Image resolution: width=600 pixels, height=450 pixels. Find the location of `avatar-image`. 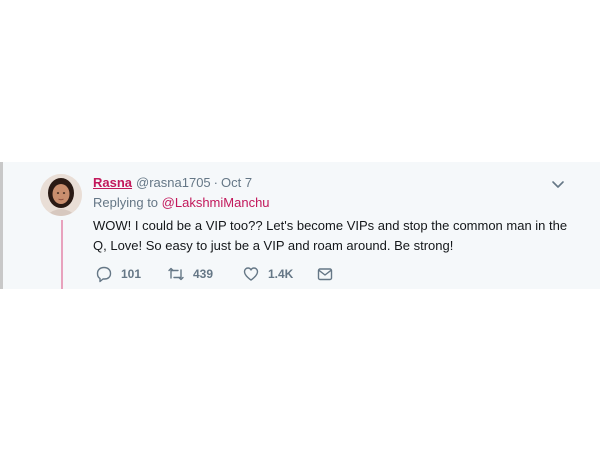

avatar-image is located at coordinates (61, 195).